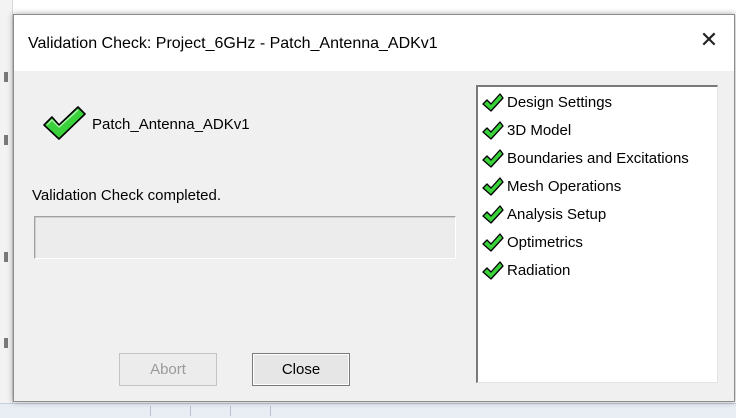 The height and width of the screenshot is (418, 736). I want to click on background-status-strip, so click(368, 410).